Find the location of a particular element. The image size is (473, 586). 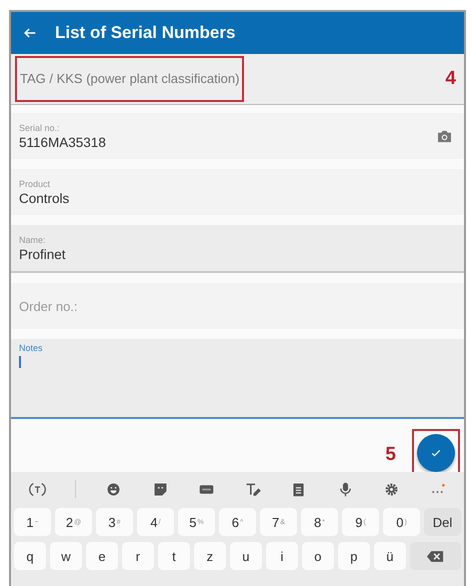

emoji-icon is located at coordinates (113, 489).